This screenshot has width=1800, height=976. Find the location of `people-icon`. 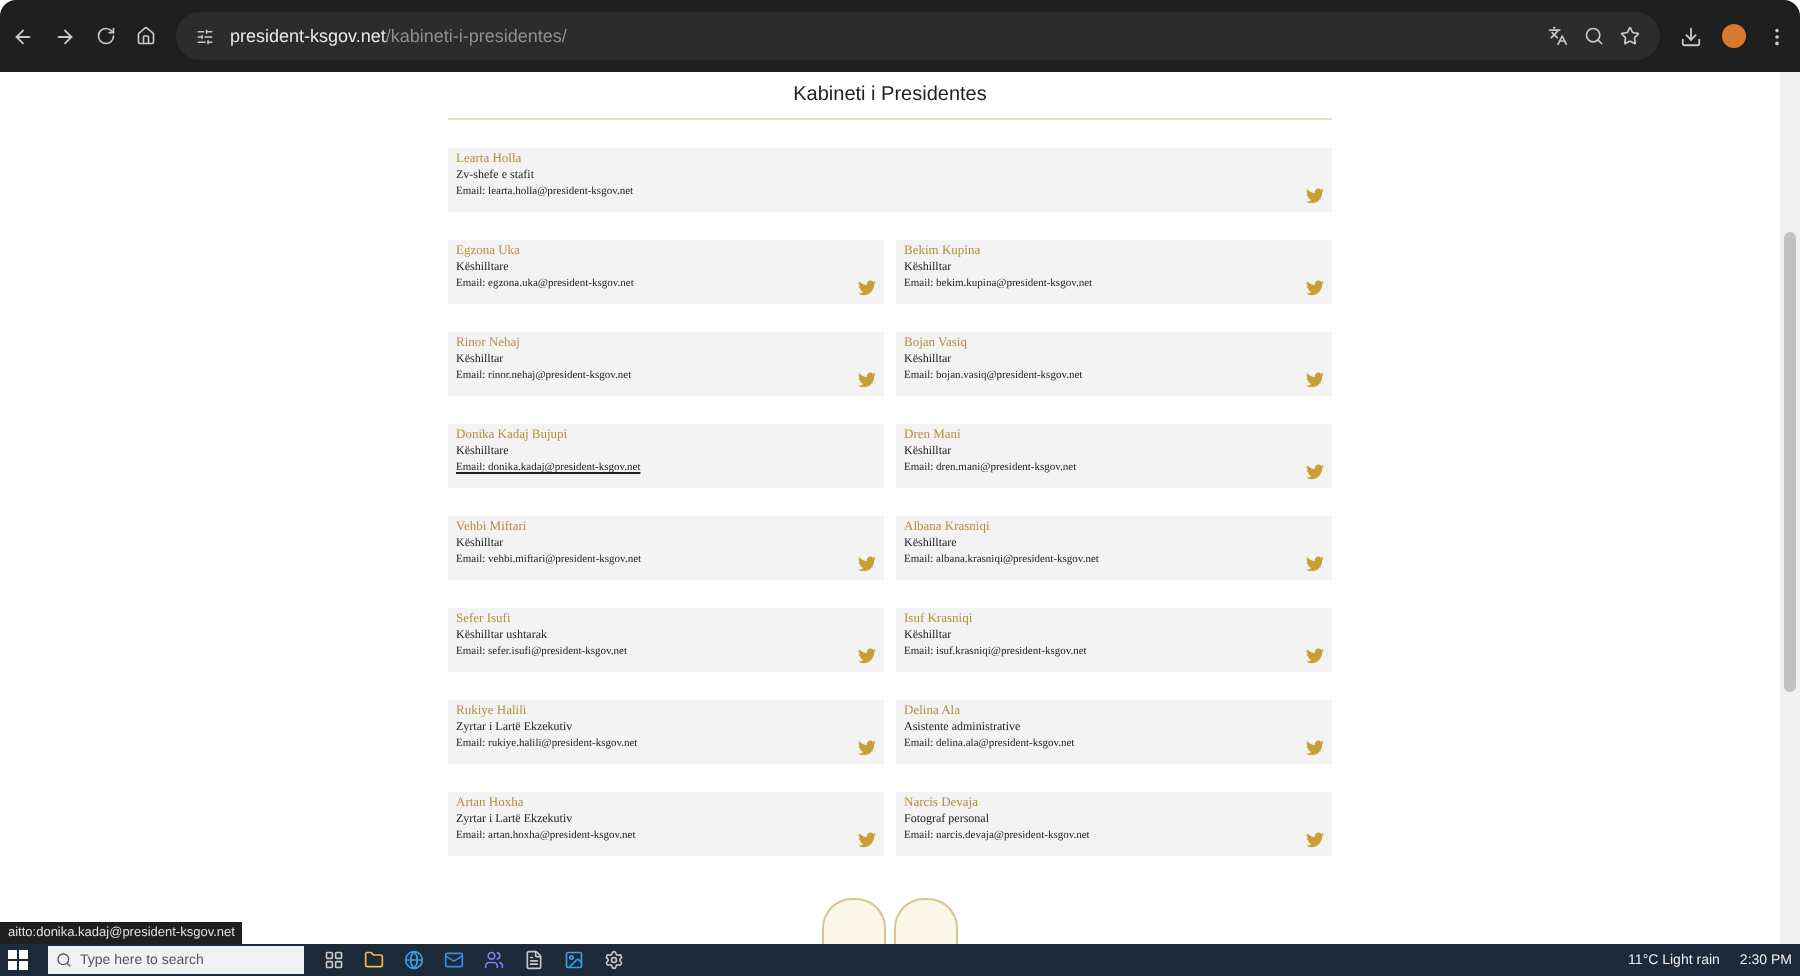

people-icon is located at coordinates (494, 960).